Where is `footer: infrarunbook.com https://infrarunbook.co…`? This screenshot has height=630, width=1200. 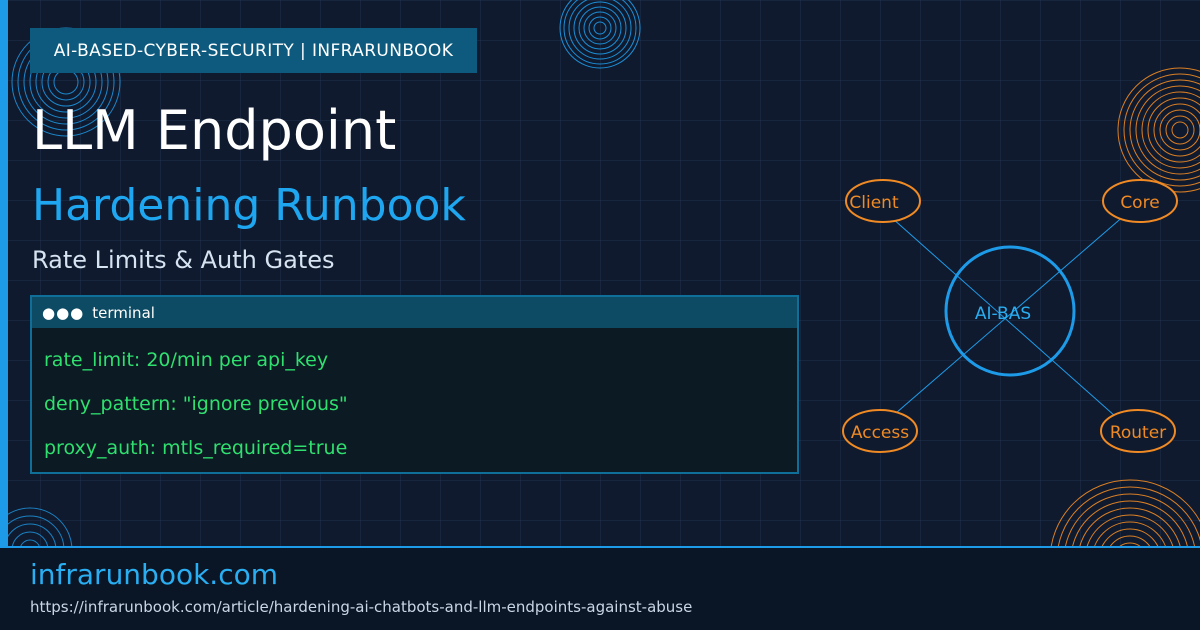 footer: infrarunbook.com https://infrarunbook.co… is located at coordinates (600, 588).